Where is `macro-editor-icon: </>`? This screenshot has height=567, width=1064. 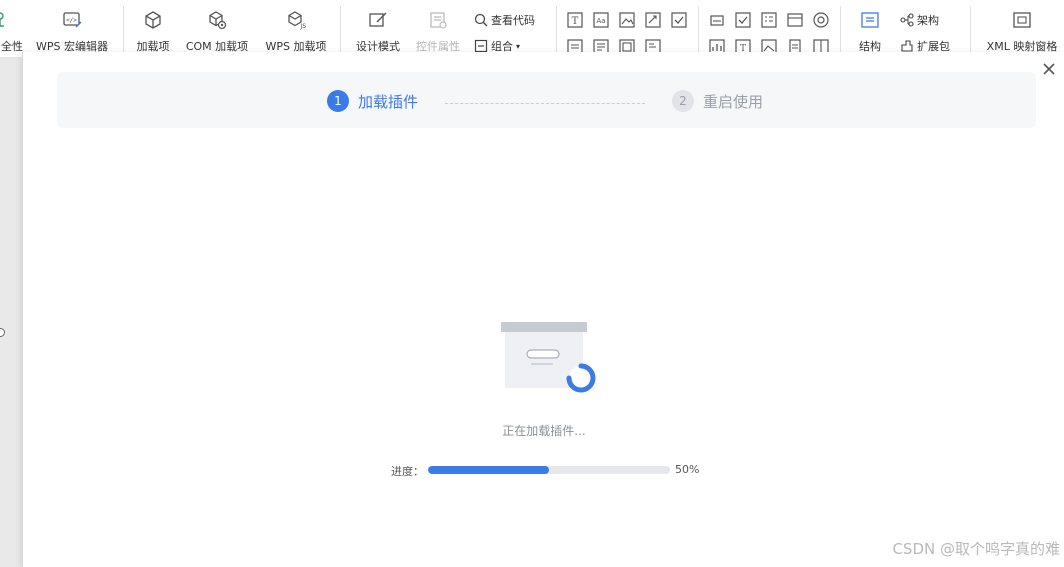
macro-editor-icon: </> is located at coordinates (72, 20).